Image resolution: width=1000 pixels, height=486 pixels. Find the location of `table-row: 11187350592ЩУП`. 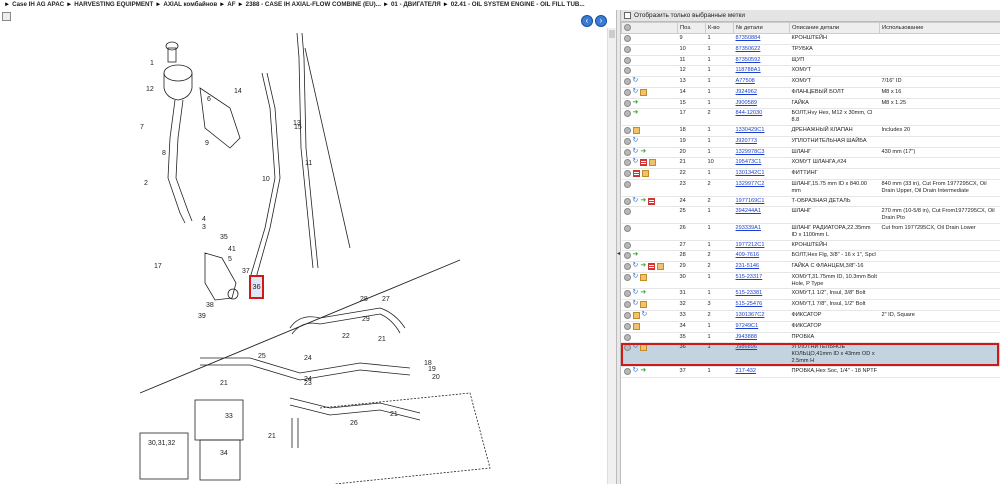

table-row: 11187350592ЩУП is located at coordinates (811, 60).